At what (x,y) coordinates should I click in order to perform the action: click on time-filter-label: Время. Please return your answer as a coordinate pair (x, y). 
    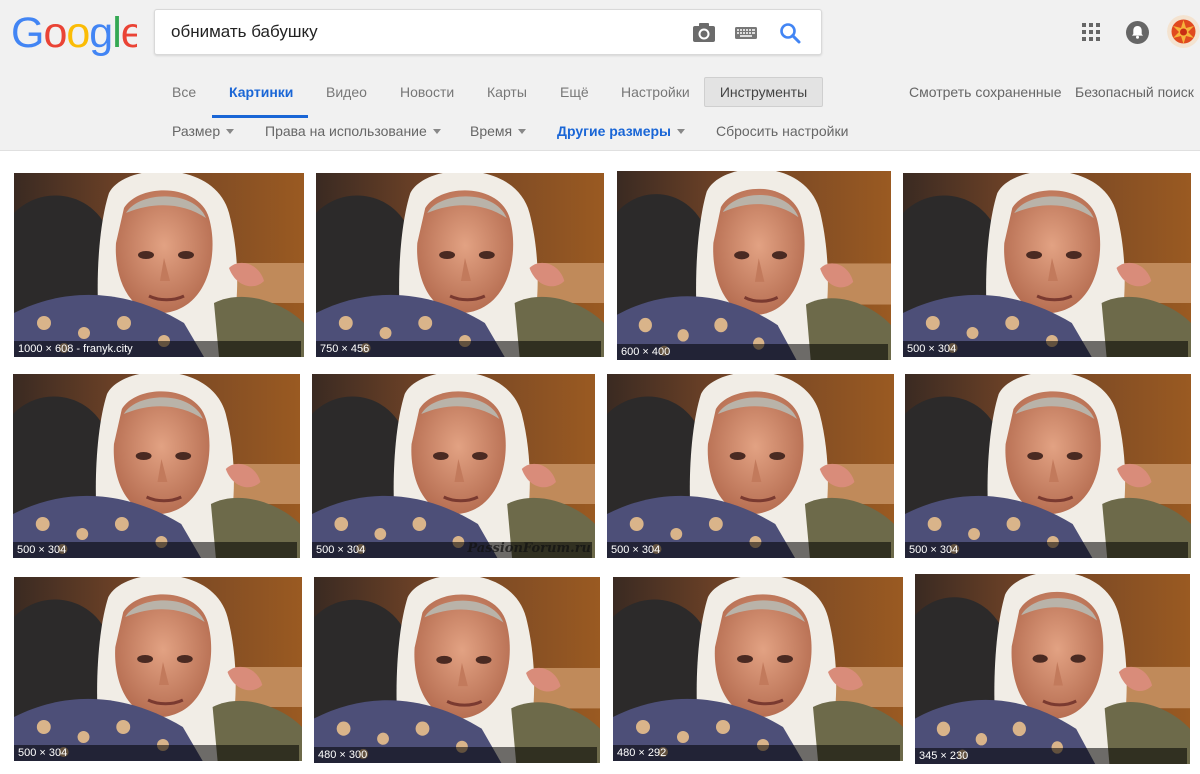
    Looking at the image, I should click on (491, 131).